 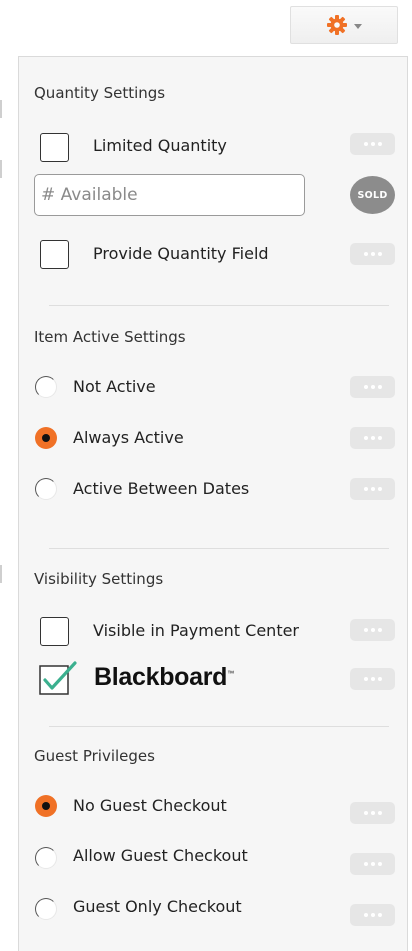 I want to click on available-quantity-input, so click(x=169, y=195).